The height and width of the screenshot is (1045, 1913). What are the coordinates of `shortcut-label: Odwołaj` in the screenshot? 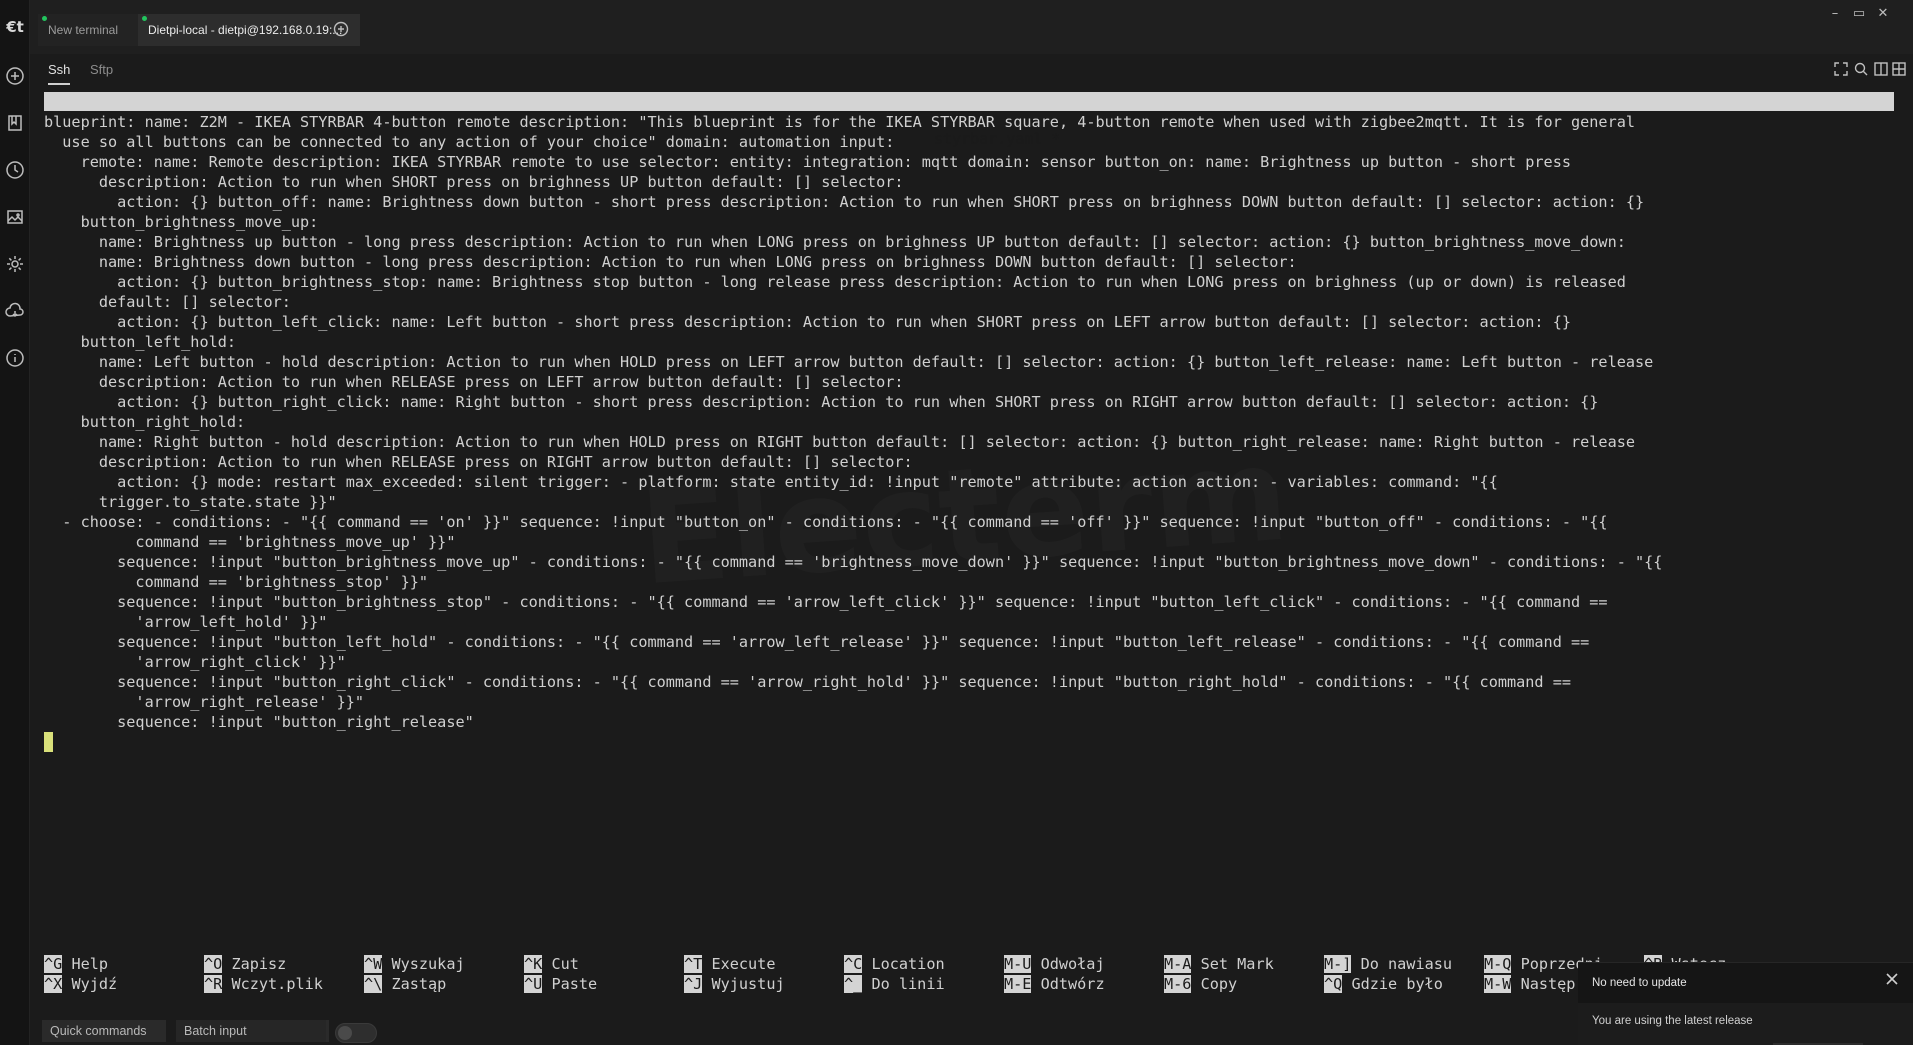 It's located at (1072, 964).